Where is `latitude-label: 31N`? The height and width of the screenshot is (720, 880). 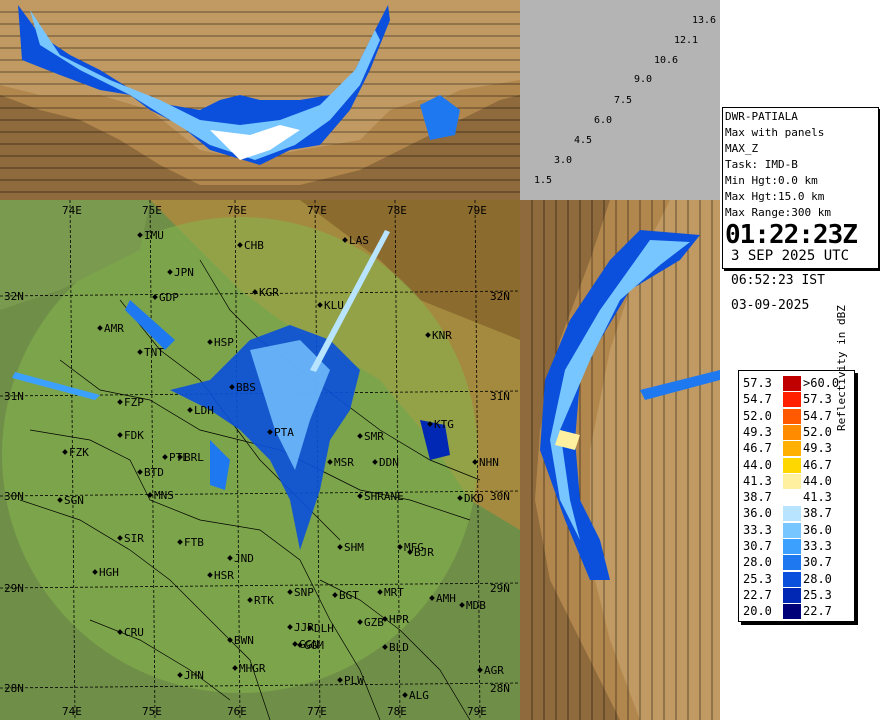 latitude-label: 31N is located at coordinates (500, 396).